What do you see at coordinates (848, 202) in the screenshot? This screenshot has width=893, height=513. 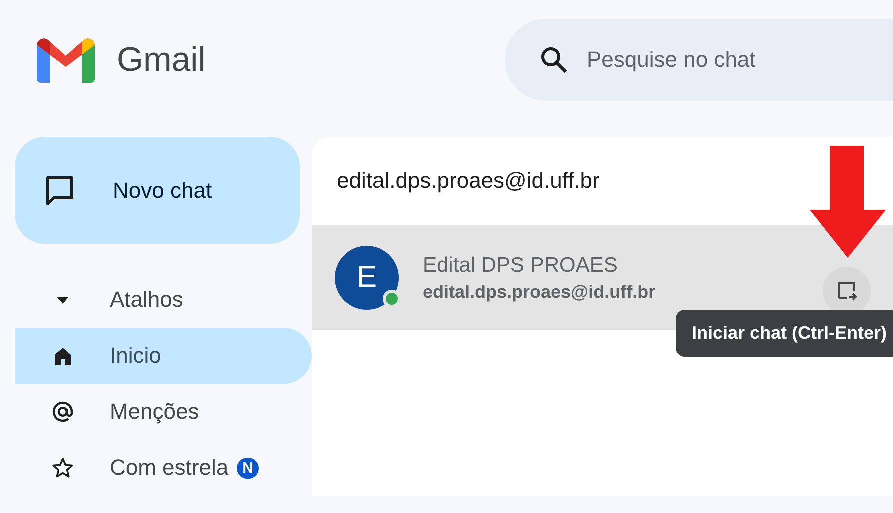 I see `down-arrow-icon` at bounding box center [848, 202].